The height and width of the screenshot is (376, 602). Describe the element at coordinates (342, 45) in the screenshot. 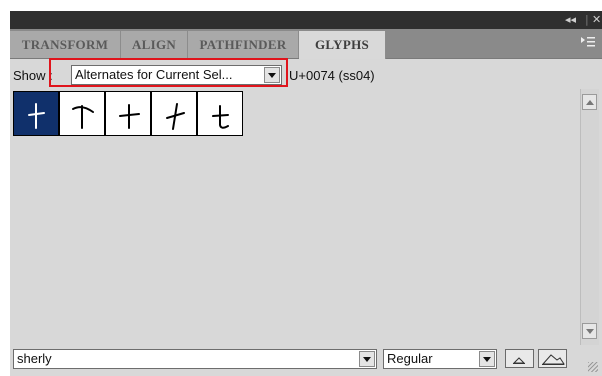

I see `tab-glyphs: GLYPHS` at that location.